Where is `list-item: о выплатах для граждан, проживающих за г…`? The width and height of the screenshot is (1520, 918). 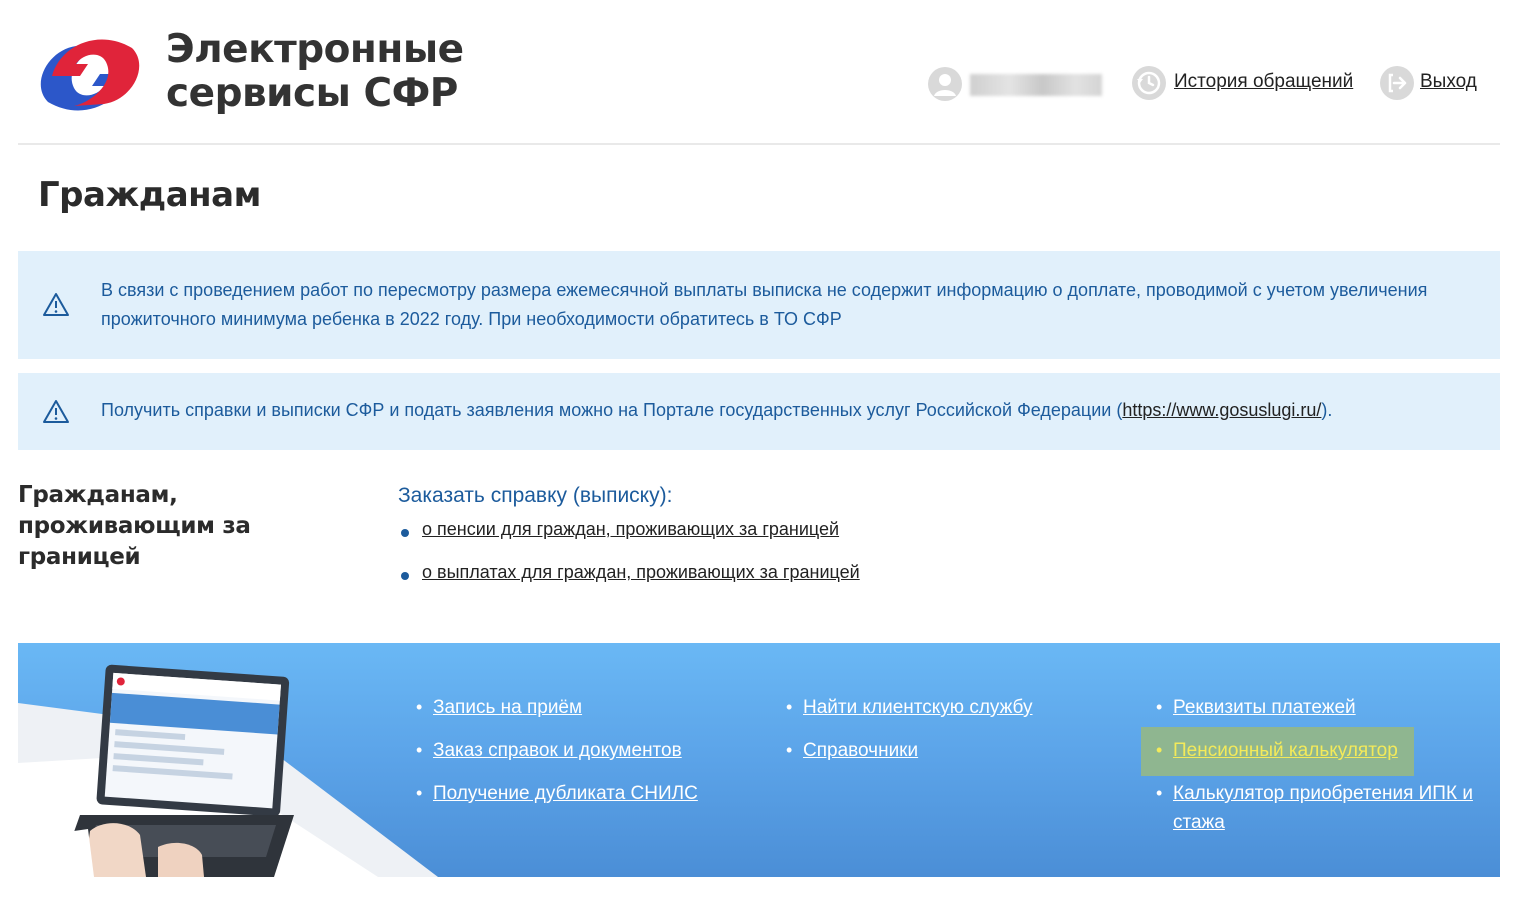 list-item: о выплатах для граждан, проживающих за г… is located at coordinates (629, 583).